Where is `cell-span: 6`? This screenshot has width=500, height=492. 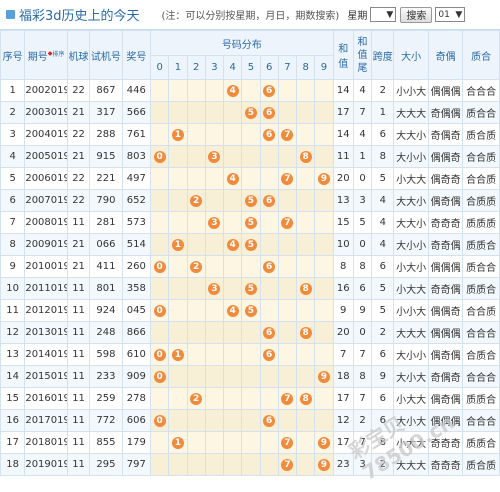
cell-span: 6 is located at coordinates (383, 266).